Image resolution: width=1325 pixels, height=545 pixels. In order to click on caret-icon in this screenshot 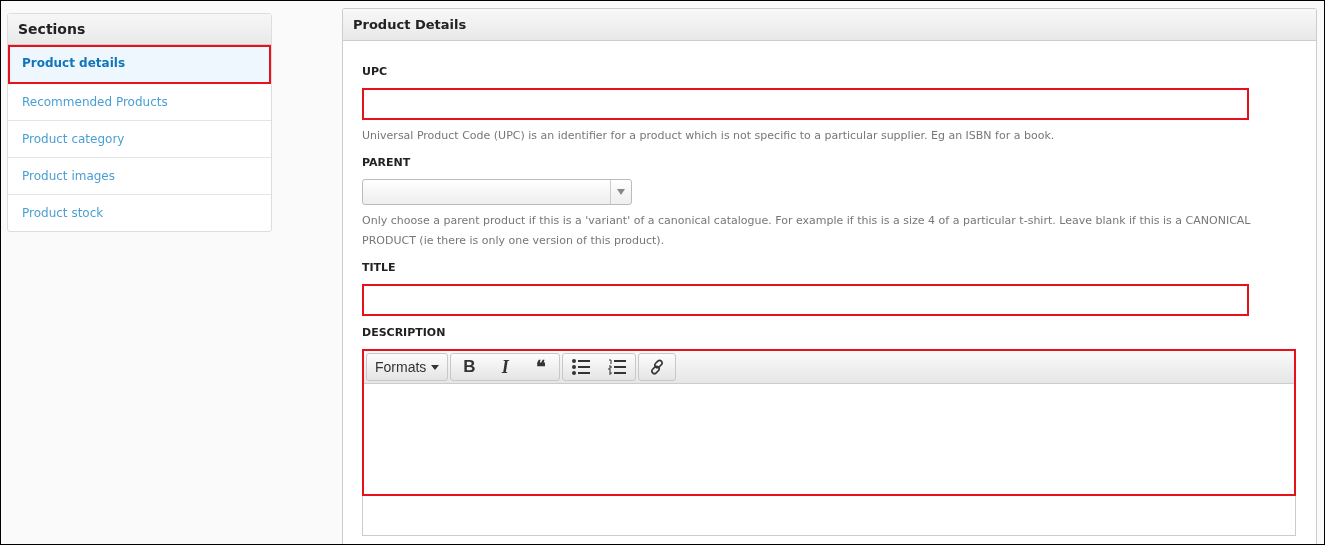, I will do `click(435, 367)`.